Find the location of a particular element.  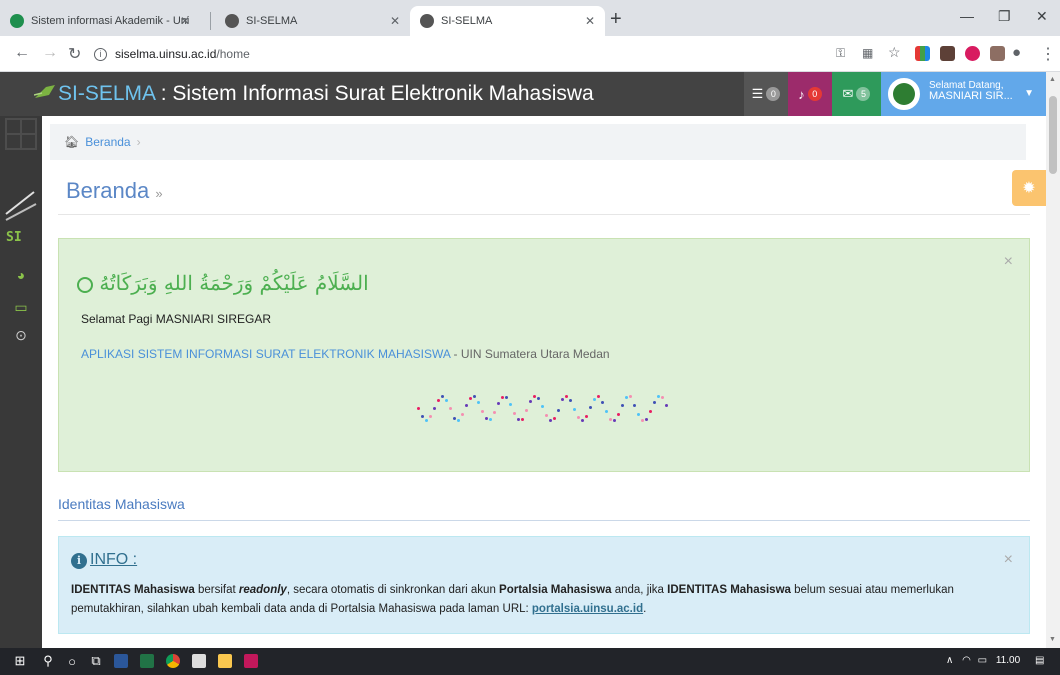

browser-tab-akademik: Sistem informasi Akademik - Uni ✕ is located at coordinates (100, 21).